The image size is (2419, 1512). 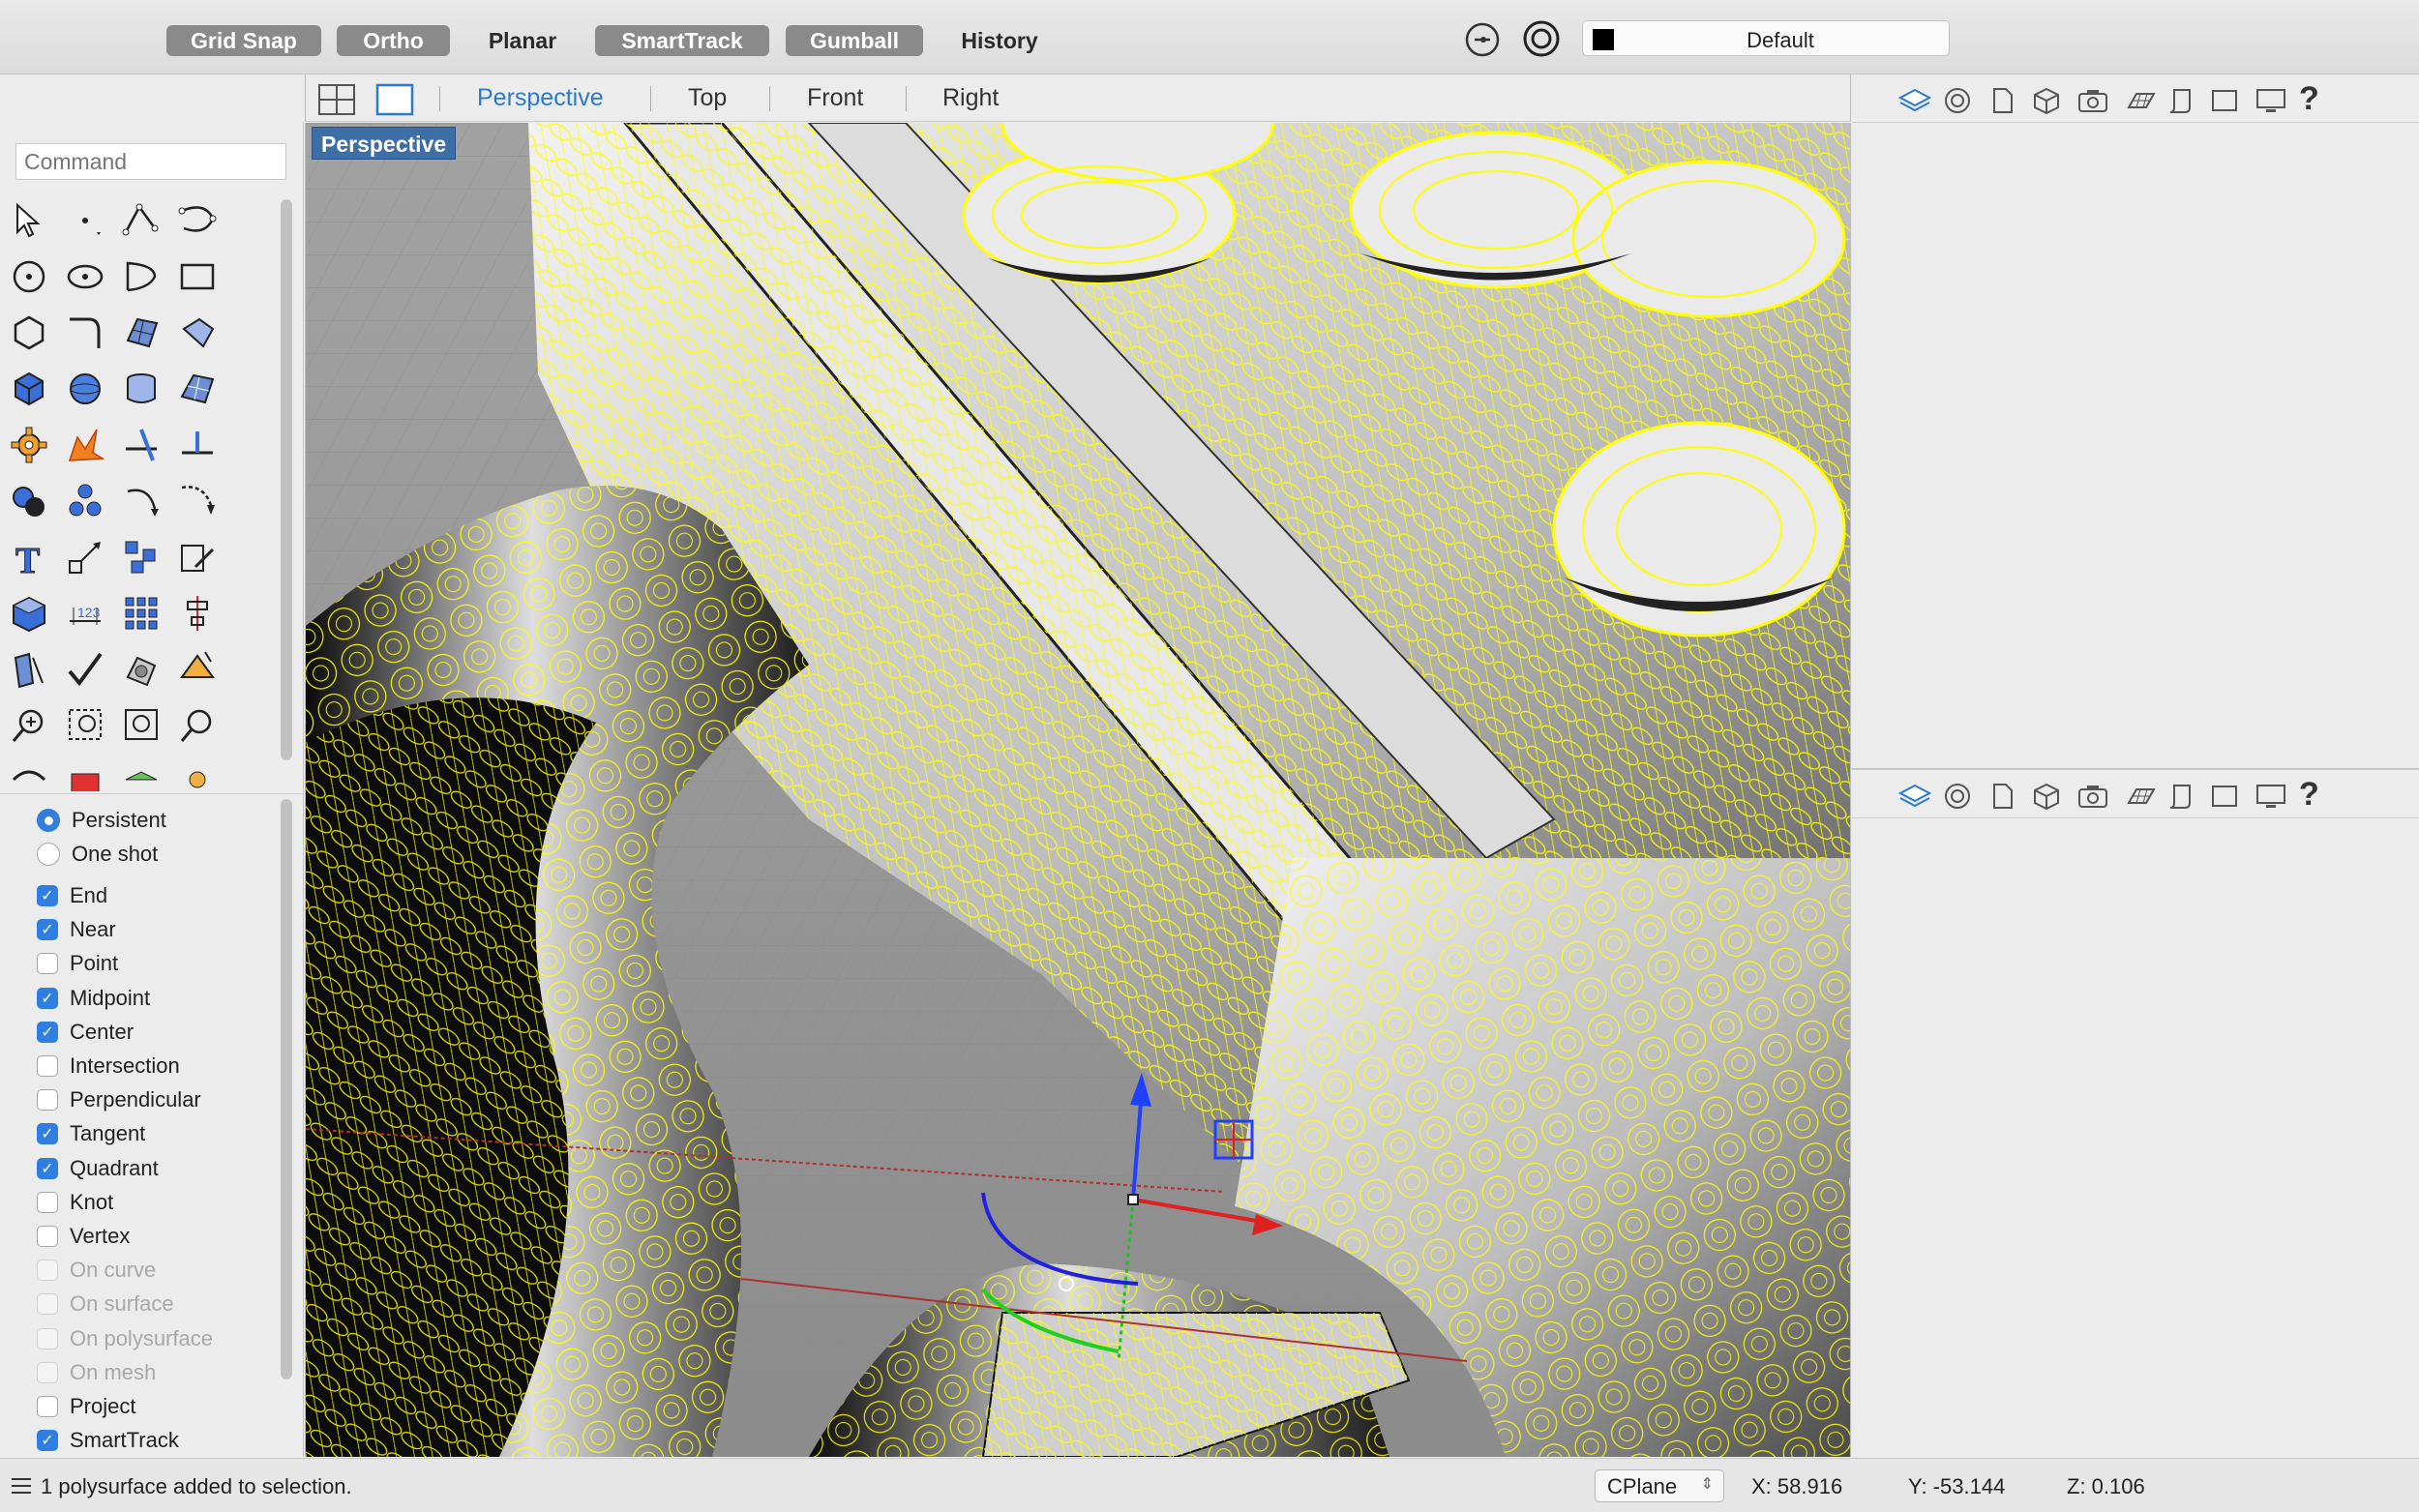 What do you see at coordinates (682, 40) in the screenshot?
I see `smarttrack-button: SmartTrack` at bounding box center [682, 40].